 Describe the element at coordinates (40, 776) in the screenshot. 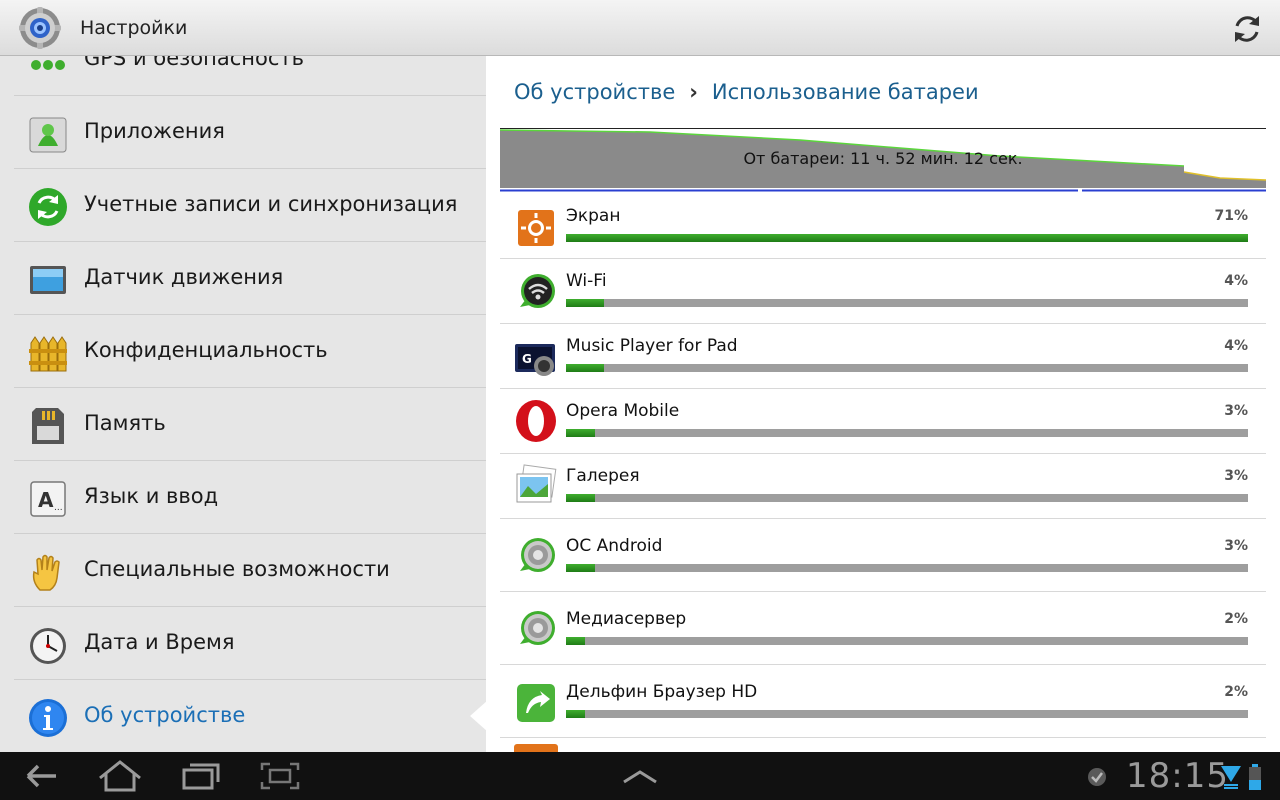

I see `back-button` at that location.